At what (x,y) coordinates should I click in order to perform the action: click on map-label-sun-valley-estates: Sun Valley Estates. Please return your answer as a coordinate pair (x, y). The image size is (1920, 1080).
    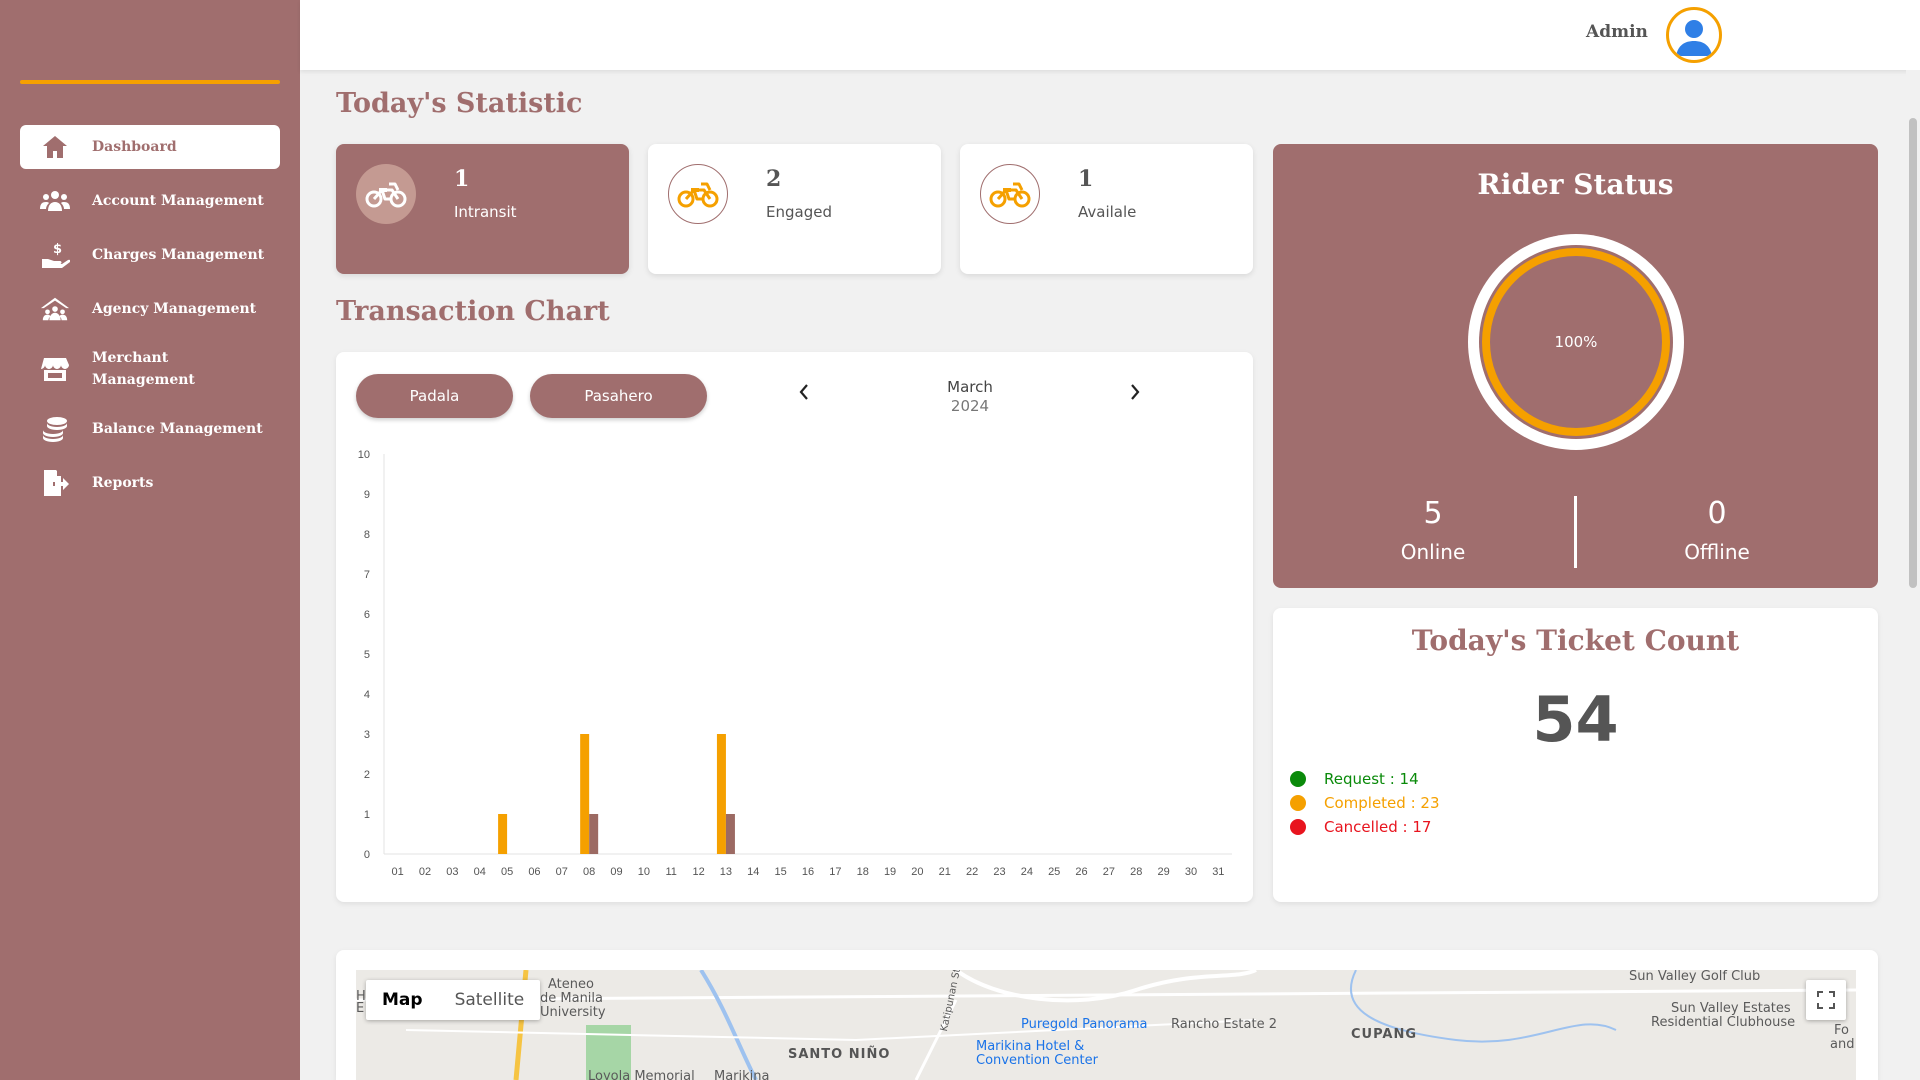
    Looking at the image, I should click on (1731, 1008).